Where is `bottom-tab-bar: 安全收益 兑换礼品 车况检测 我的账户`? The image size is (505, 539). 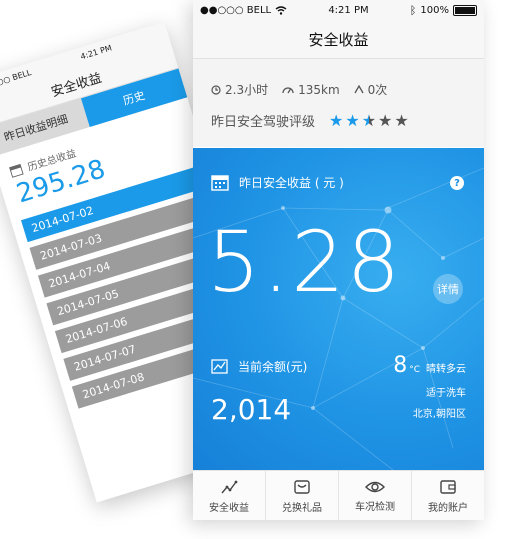 bottom-tab-bar: 安全收益 兑换礼品 车况检测 我的账户 is located at coordinates (338, 495).